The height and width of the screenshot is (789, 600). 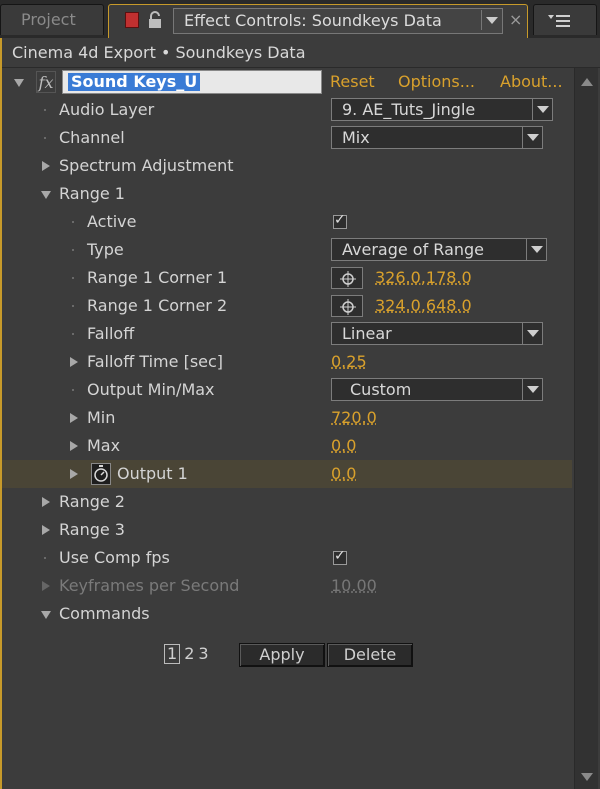 I want to click on use-comp-fps-checkbox, so click(x=340, y=556).